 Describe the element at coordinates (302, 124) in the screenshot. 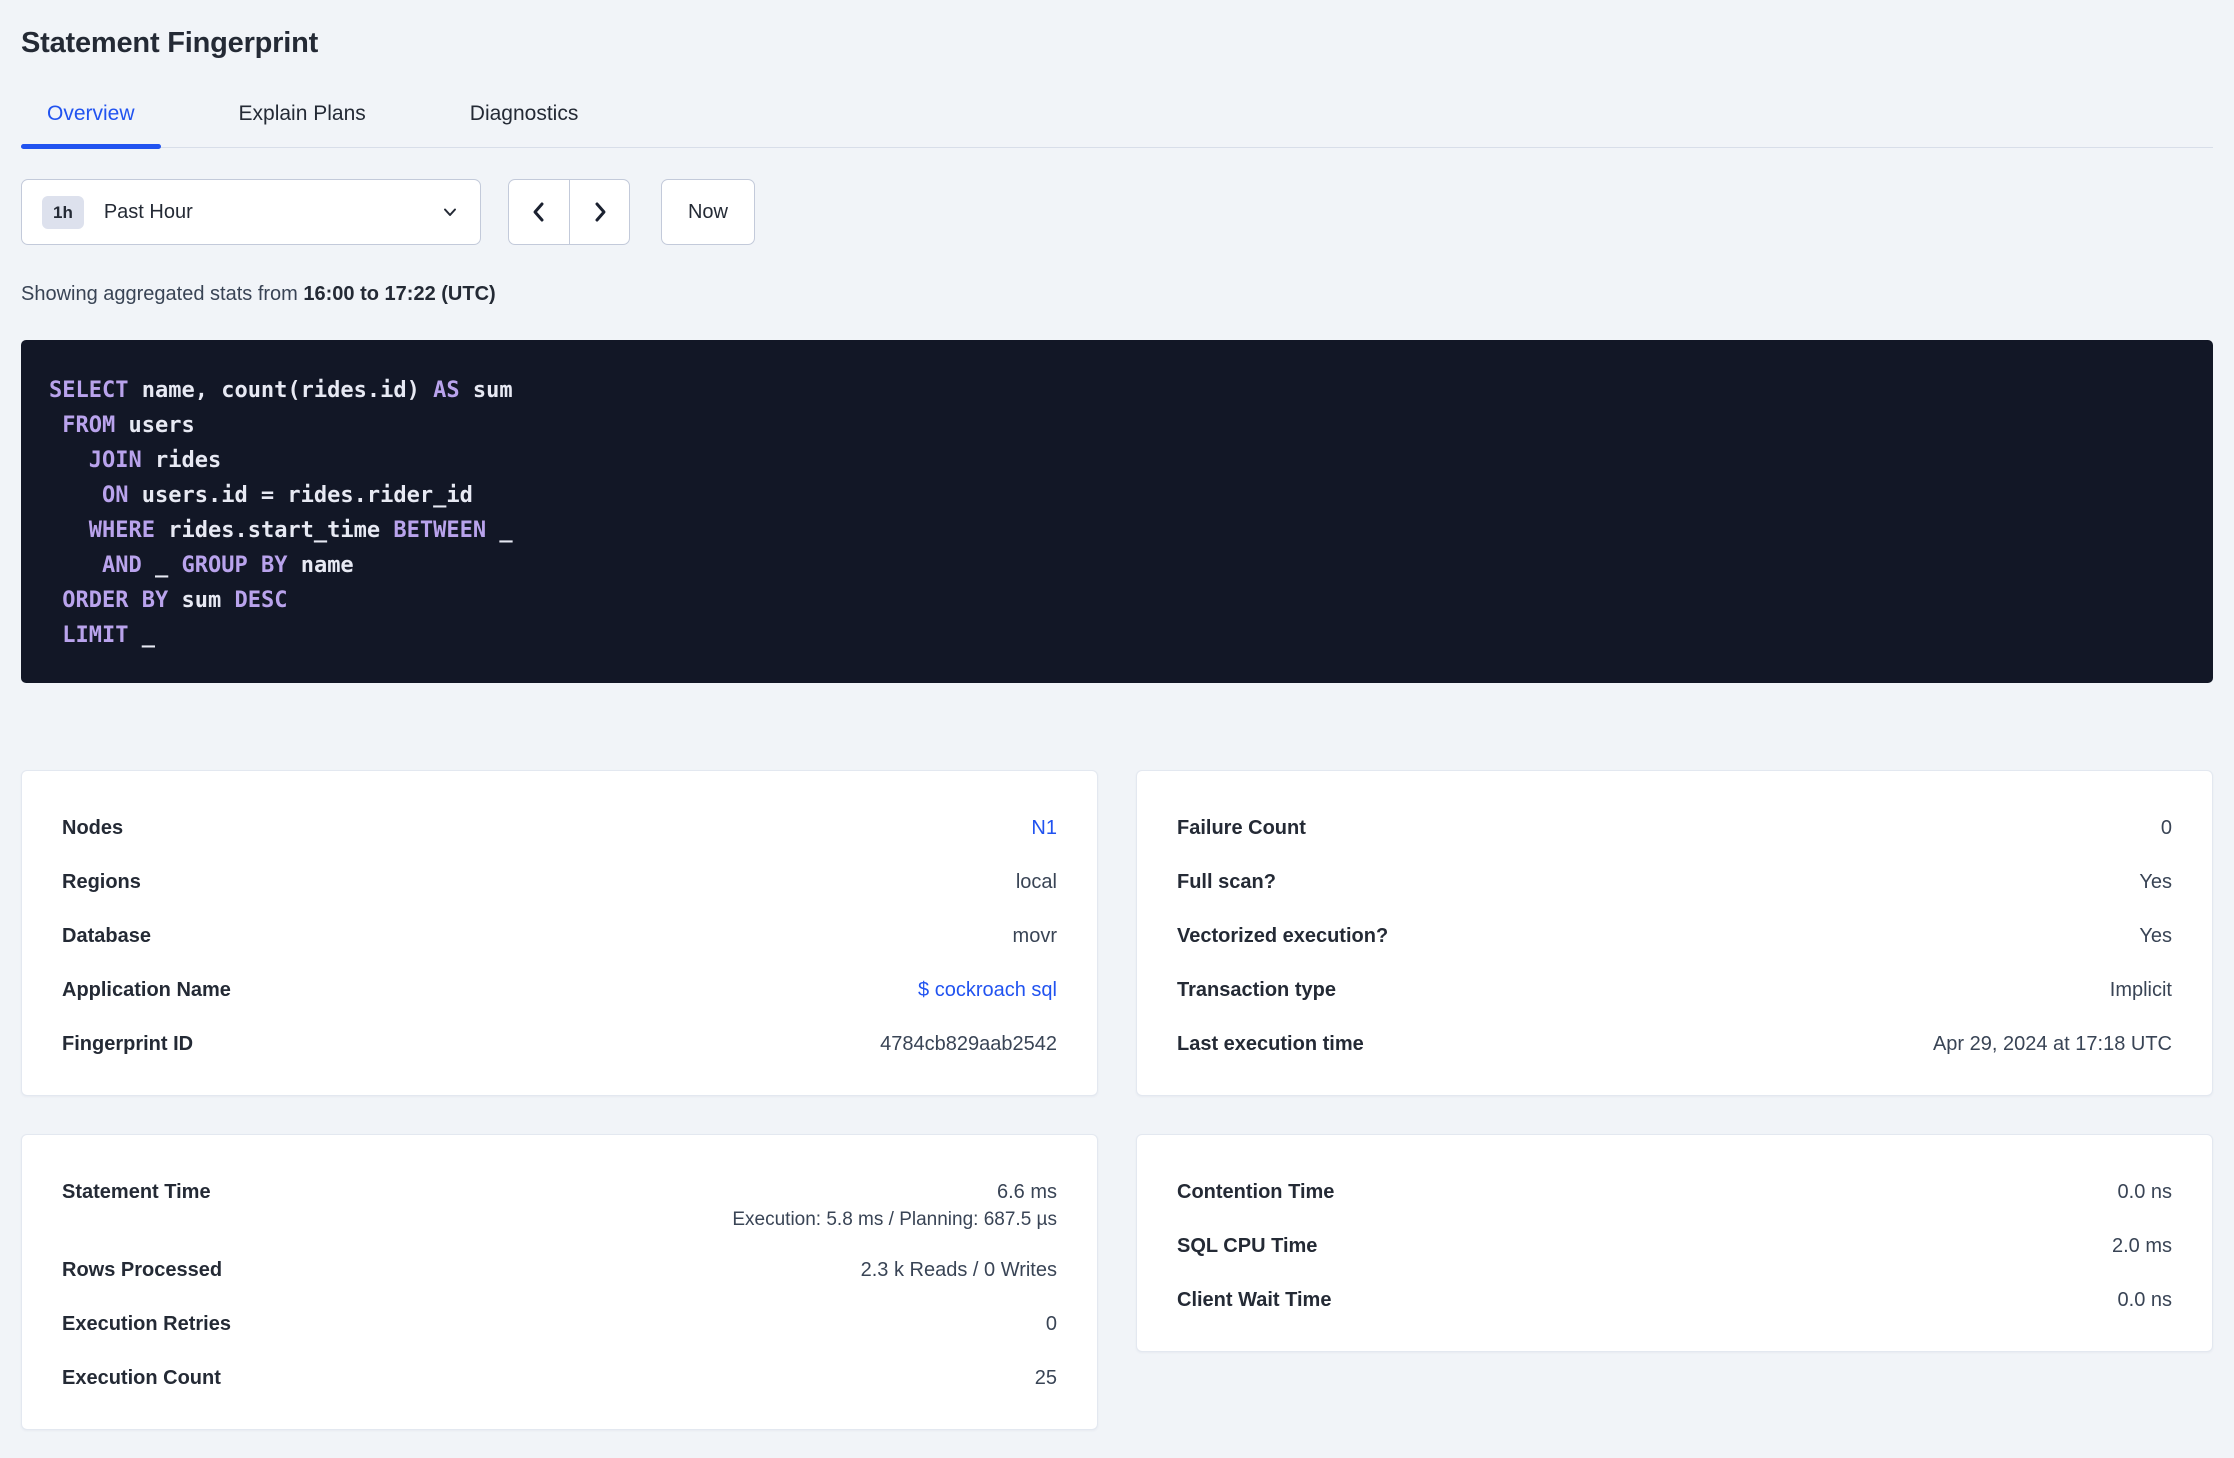

I see `tab-explain-plans: Explain Plans` at that location.